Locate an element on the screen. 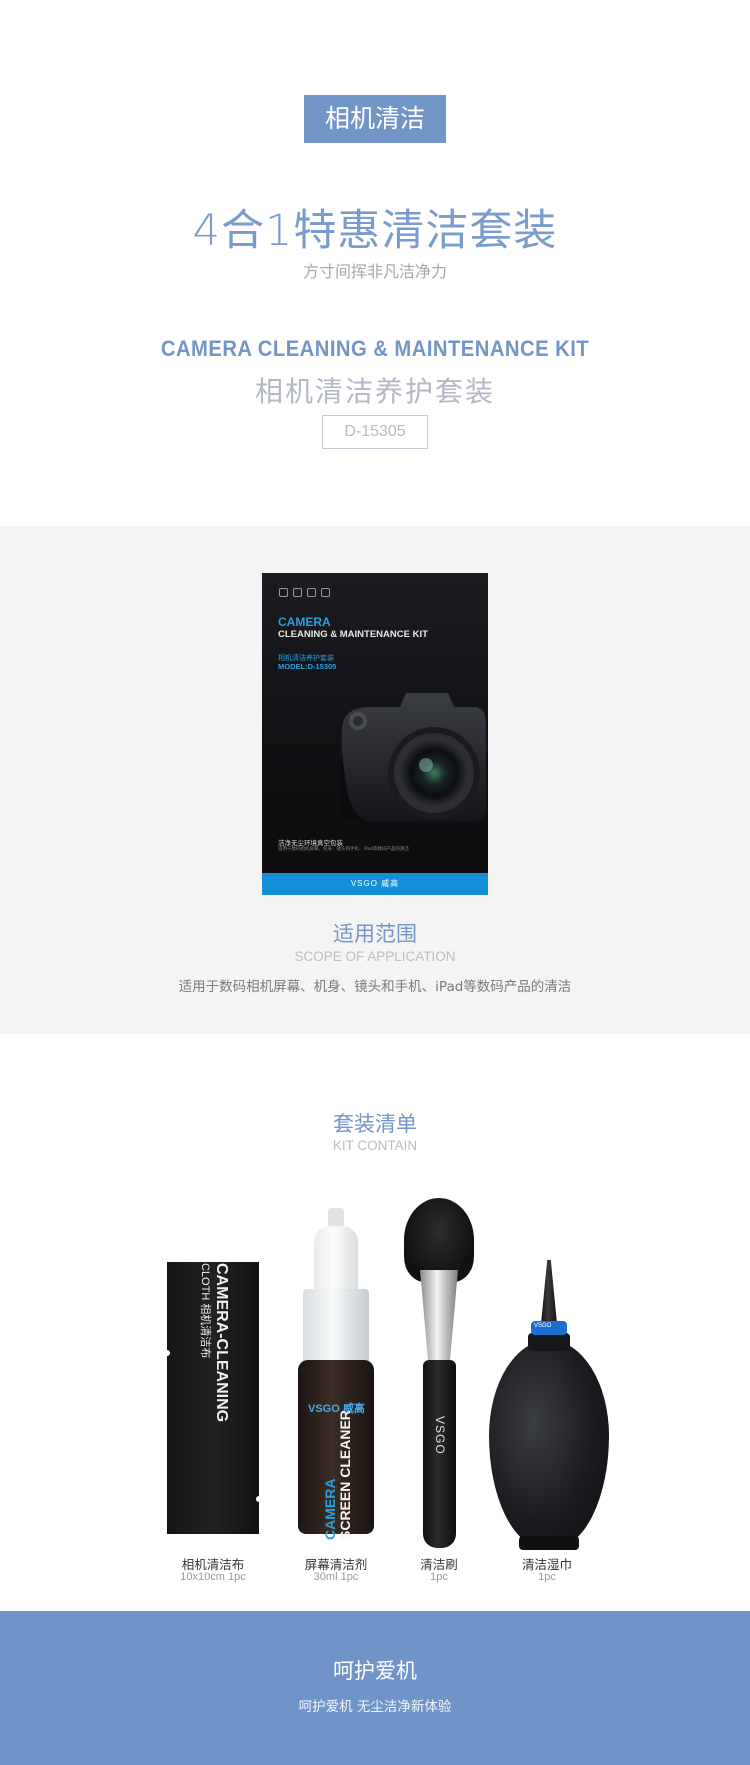 The width and height of the screenshot is (750, 1765). cleaning-cloth-image: CAMERA-CLEANING CLOTH 相机清洁布 is located at coordinates (213, 1398).